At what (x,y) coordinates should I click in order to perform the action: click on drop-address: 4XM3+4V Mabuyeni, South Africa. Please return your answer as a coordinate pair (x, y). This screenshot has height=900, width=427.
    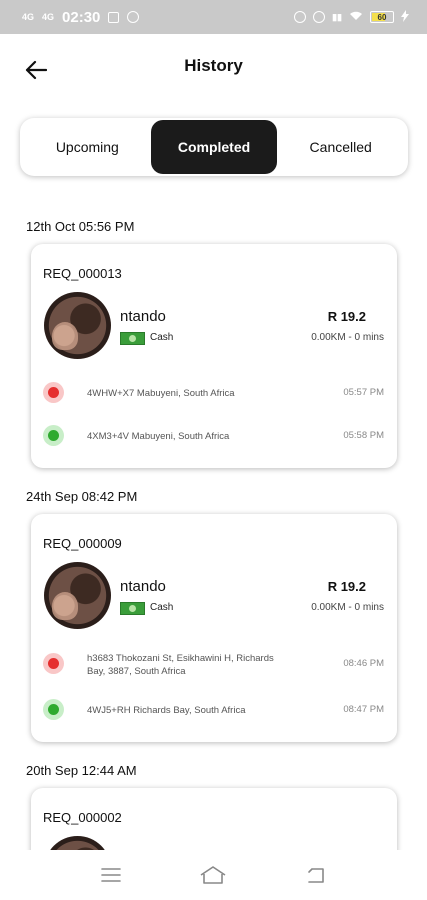
    Looking at the image, I should click on (158, 436).